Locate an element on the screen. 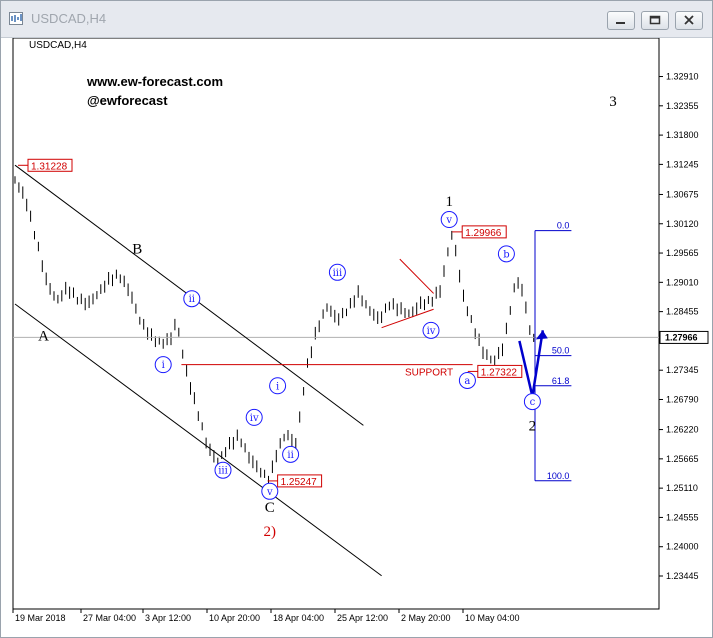 This screenshot has height=638, width=713. projection-arrowhead is located at coordinates (541, 335).